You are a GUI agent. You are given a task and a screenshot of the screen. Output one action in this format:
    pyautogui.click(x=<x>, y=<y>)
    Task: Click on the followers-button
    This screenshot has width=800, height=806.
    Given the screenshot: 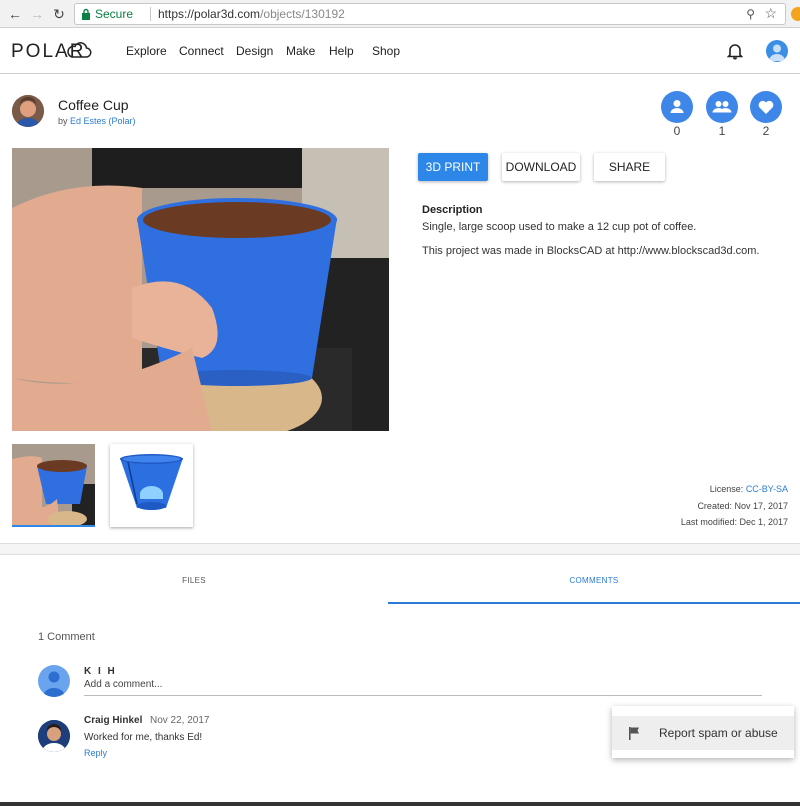 What is the action you would take?
    pyautogui.click(x=677, y=107)
    